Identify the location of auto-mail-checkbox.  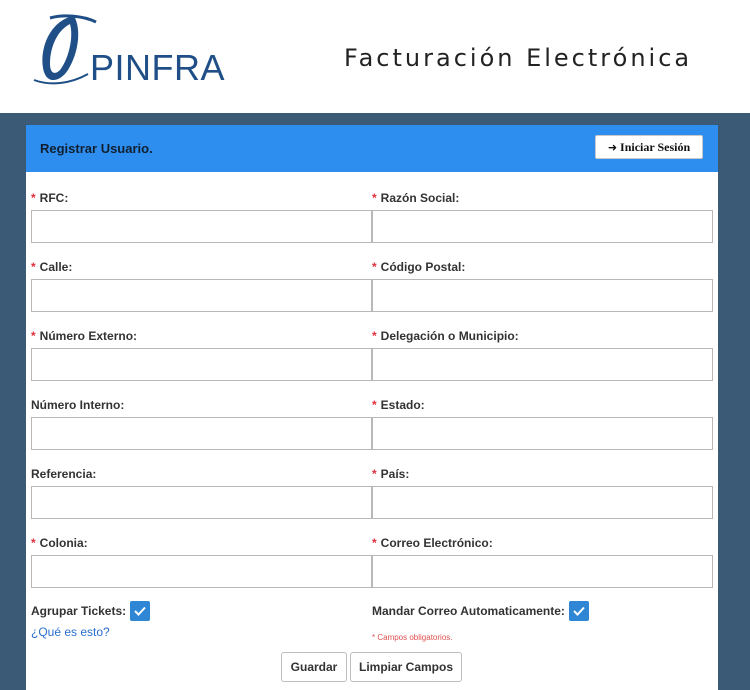
(578, 611).